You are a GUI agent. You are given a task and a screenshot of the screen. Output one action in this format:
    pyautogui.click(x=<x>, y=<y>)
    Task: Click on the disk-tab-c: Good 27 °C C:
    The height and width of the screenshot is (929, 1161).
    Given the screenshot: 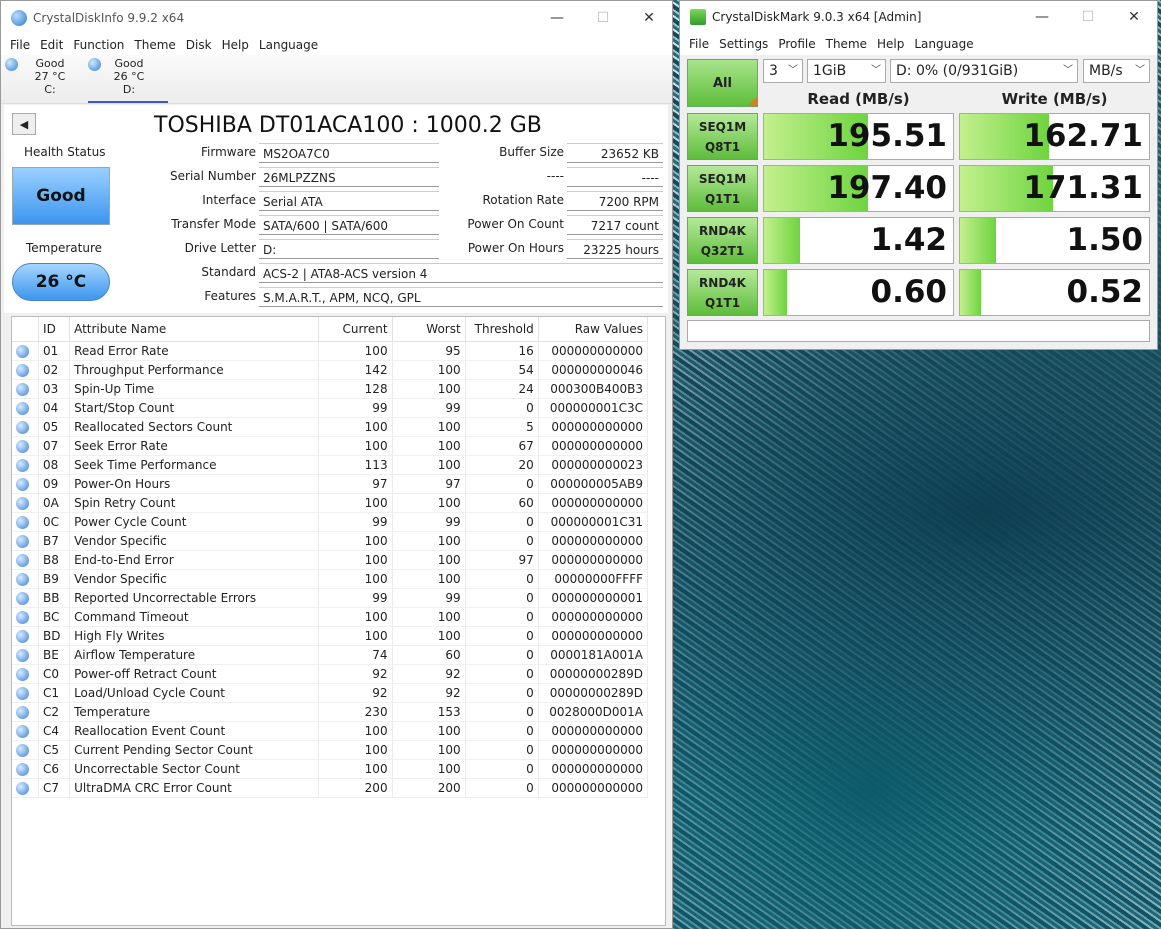 What is the action you would take?
    pyautogui.click(x=45, y=76)
    